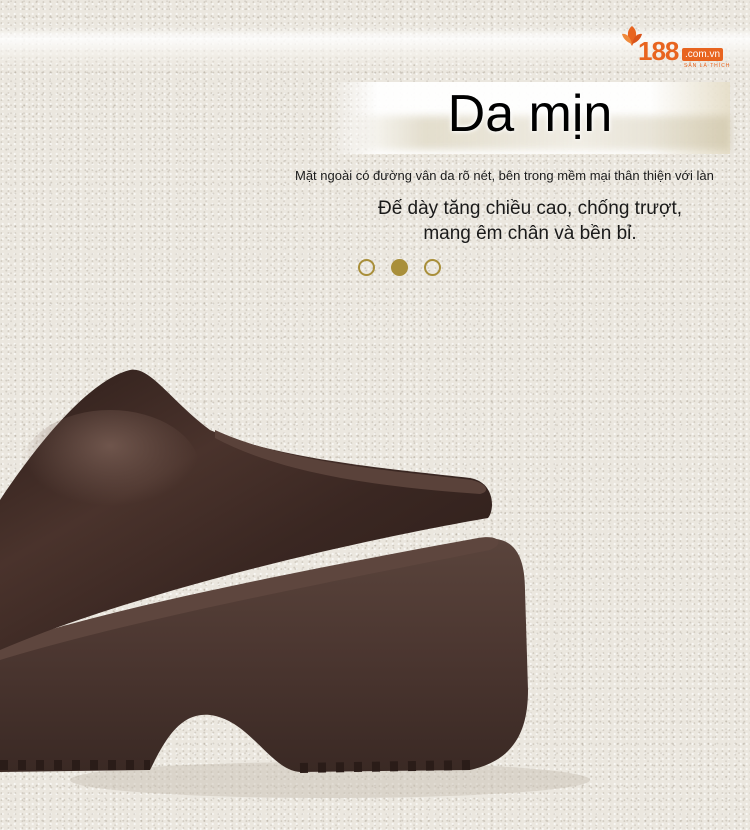 The image size is (750, 830). I want to click on logo-tagline: SĂN LÀ THÍCH, so click(707, 66).